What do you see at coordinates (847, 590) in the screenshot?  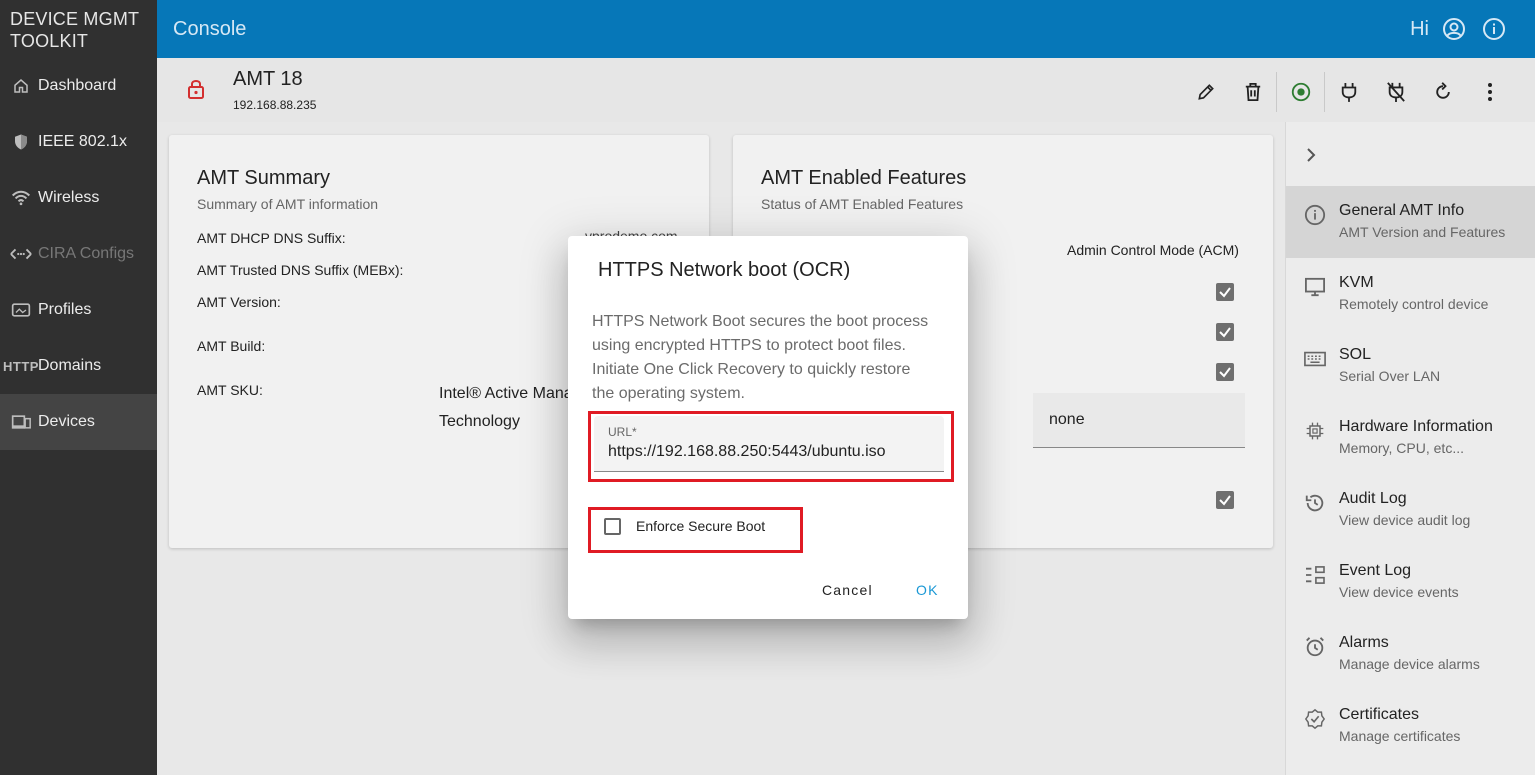 I see `cancel-button: Cancel` at bounding box center [847, 590].